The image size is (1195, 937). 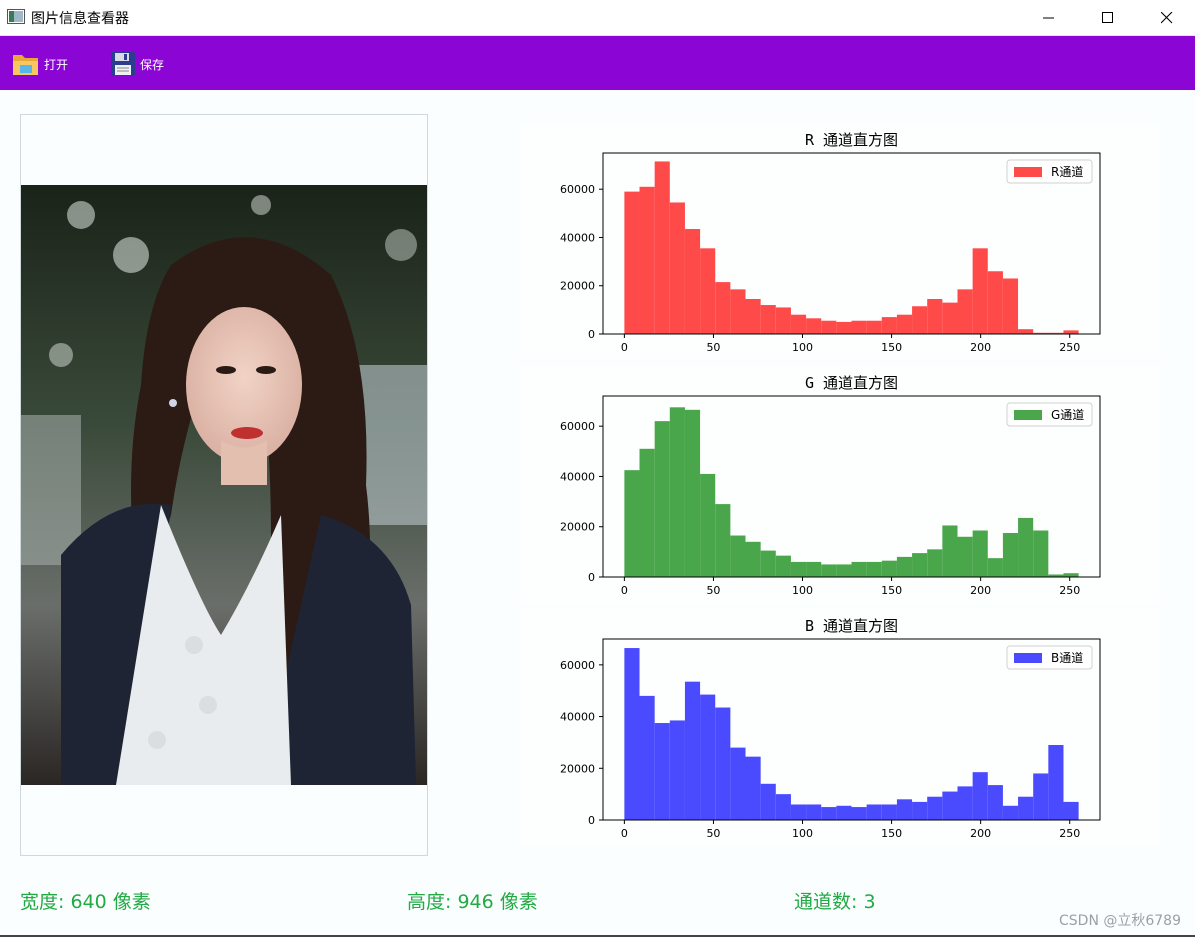 What do you see at coordinates (597, 63) in the screenshot?
I see `toolbar: 打开 保存` at bounding box center [597, 63].